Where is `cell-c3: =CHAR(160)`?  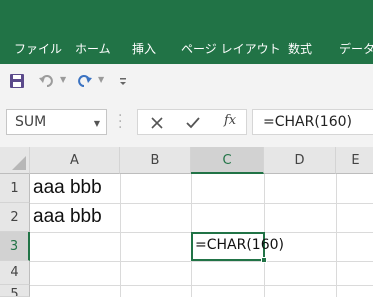 cell-c3: =CHAR(160) is located at coordinates (237, 247).